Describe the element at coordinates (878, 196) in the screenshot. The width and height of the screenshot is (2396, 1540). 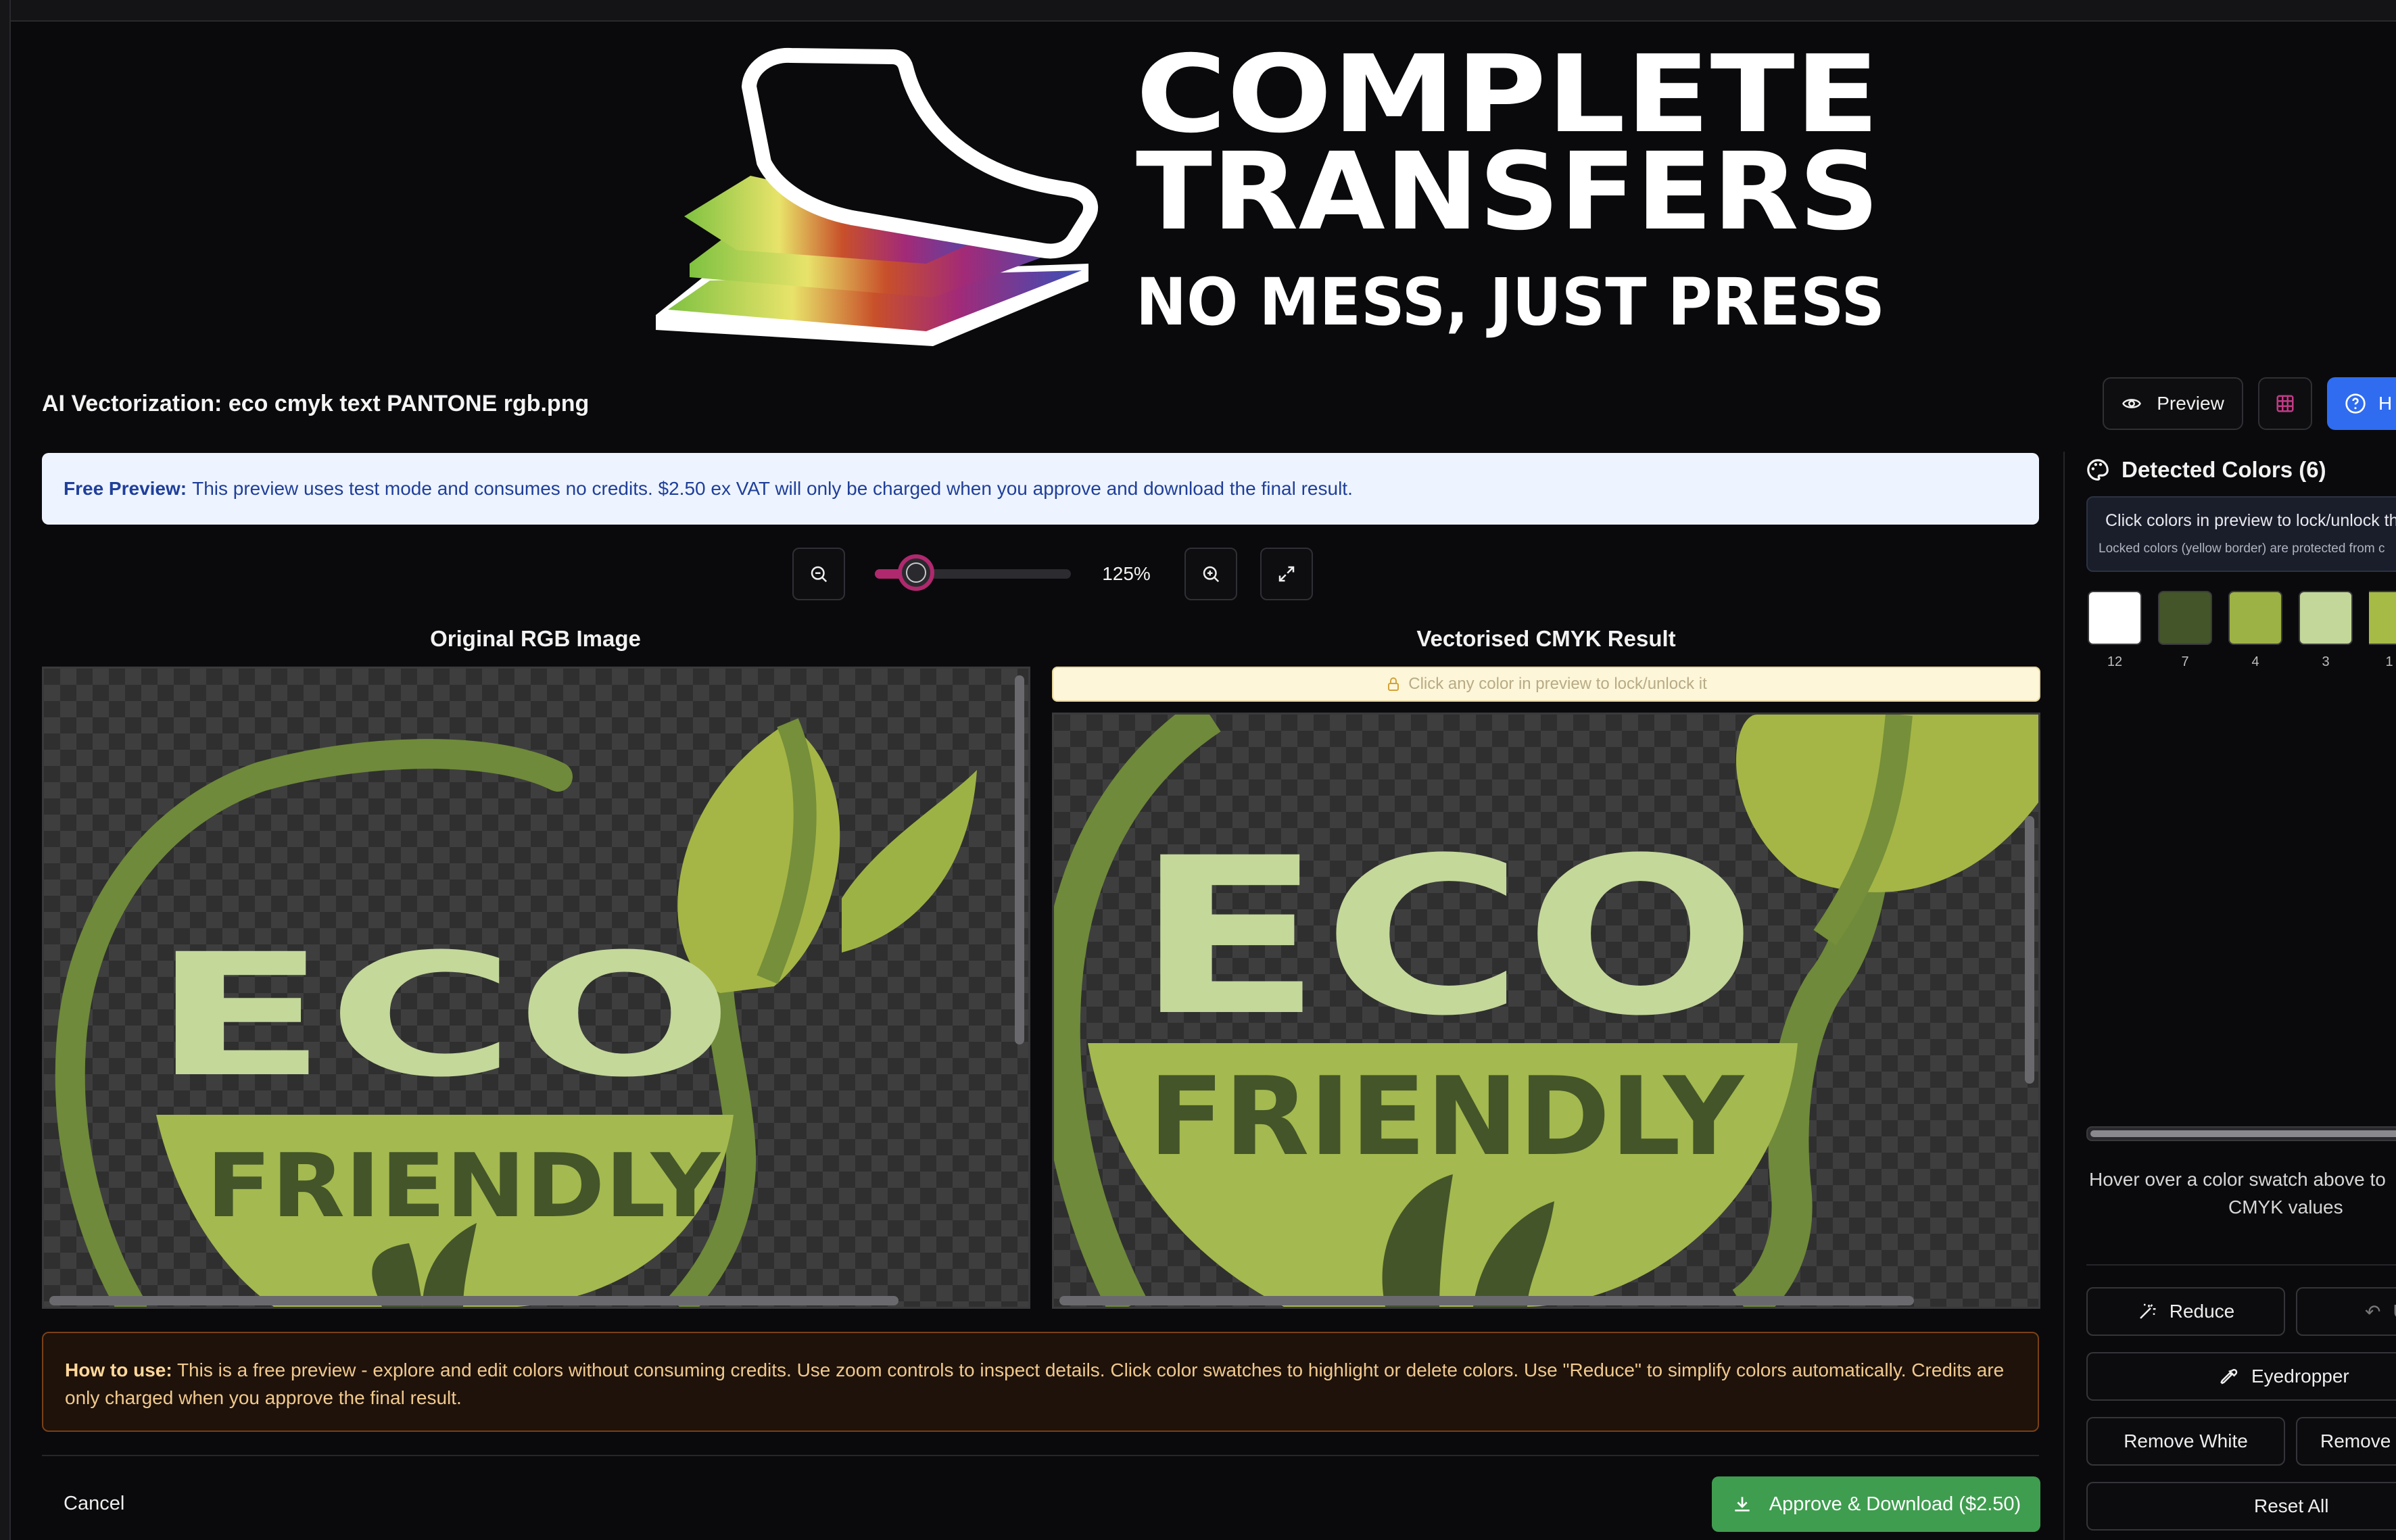
I see `logo-mark` at that location.